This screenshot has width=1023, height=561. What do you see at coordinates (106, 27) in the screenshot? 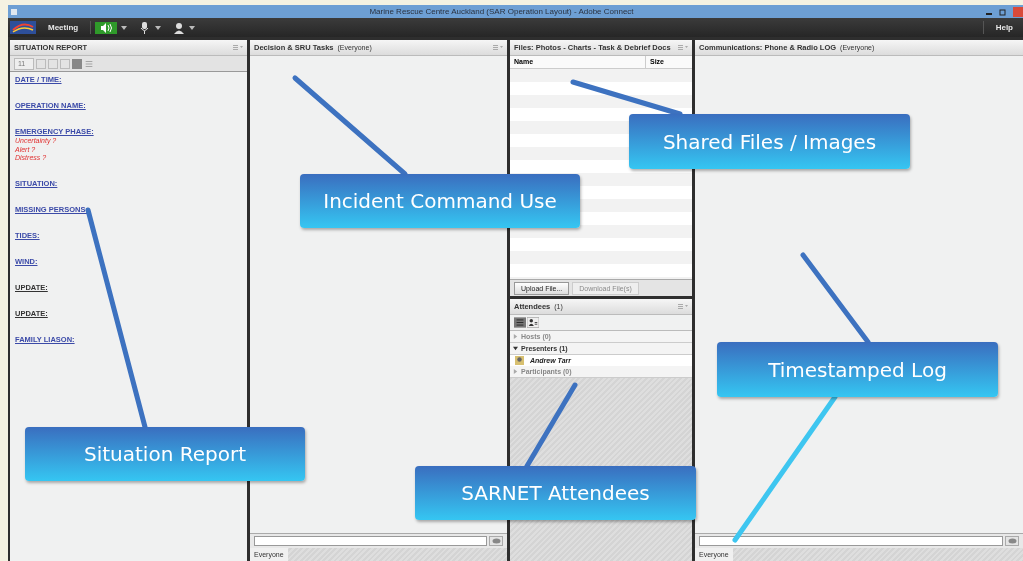
I see `speaker-button` at bounding box center [106, 27].